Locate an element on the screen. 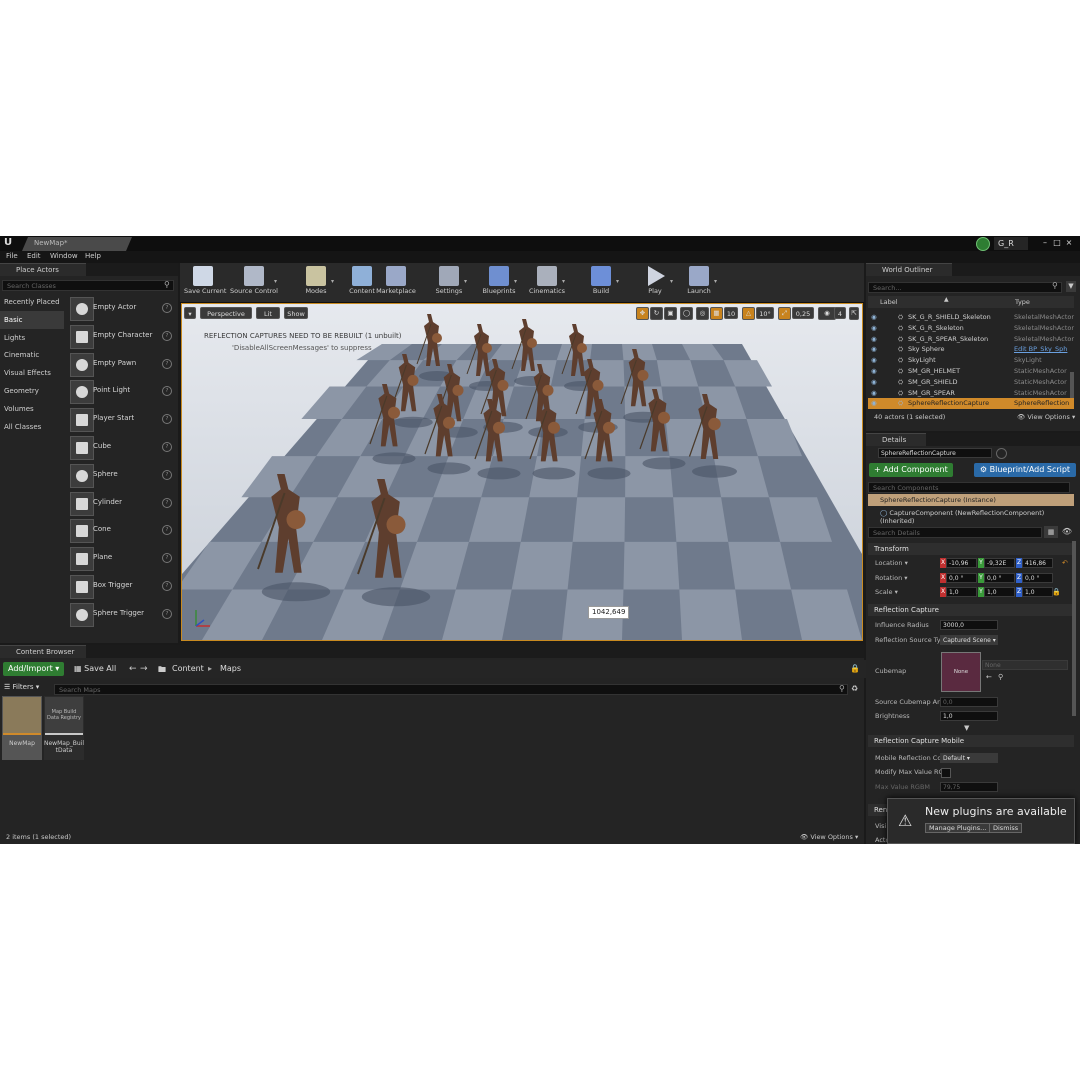 The height and width of the screenshot is (1080, 1080). modify-max-value-checkbox is located at coordinates (946, 773).